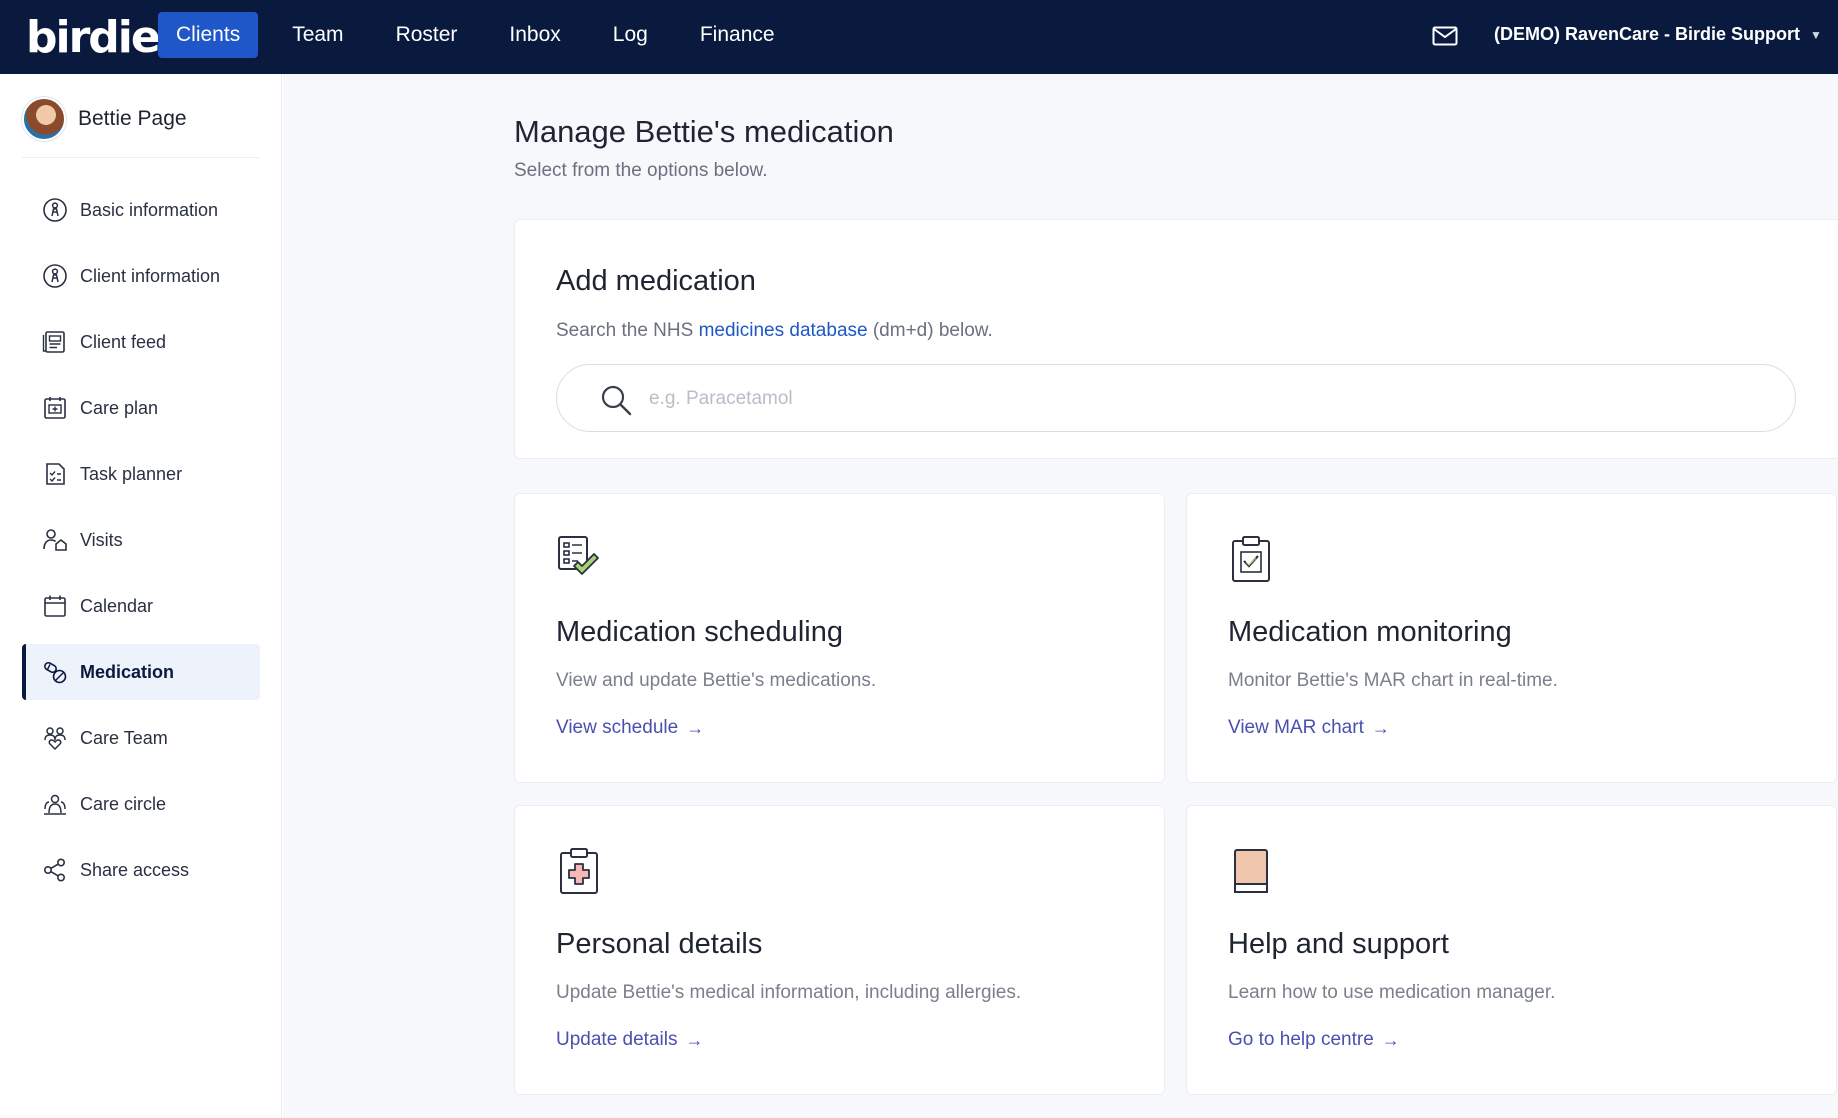 The width and height of the screenshot is (1838, 1118). Describe the element at coordinates (1816, 34) in the screenshot. I see `chevron-down-icon: ▼` at that location.